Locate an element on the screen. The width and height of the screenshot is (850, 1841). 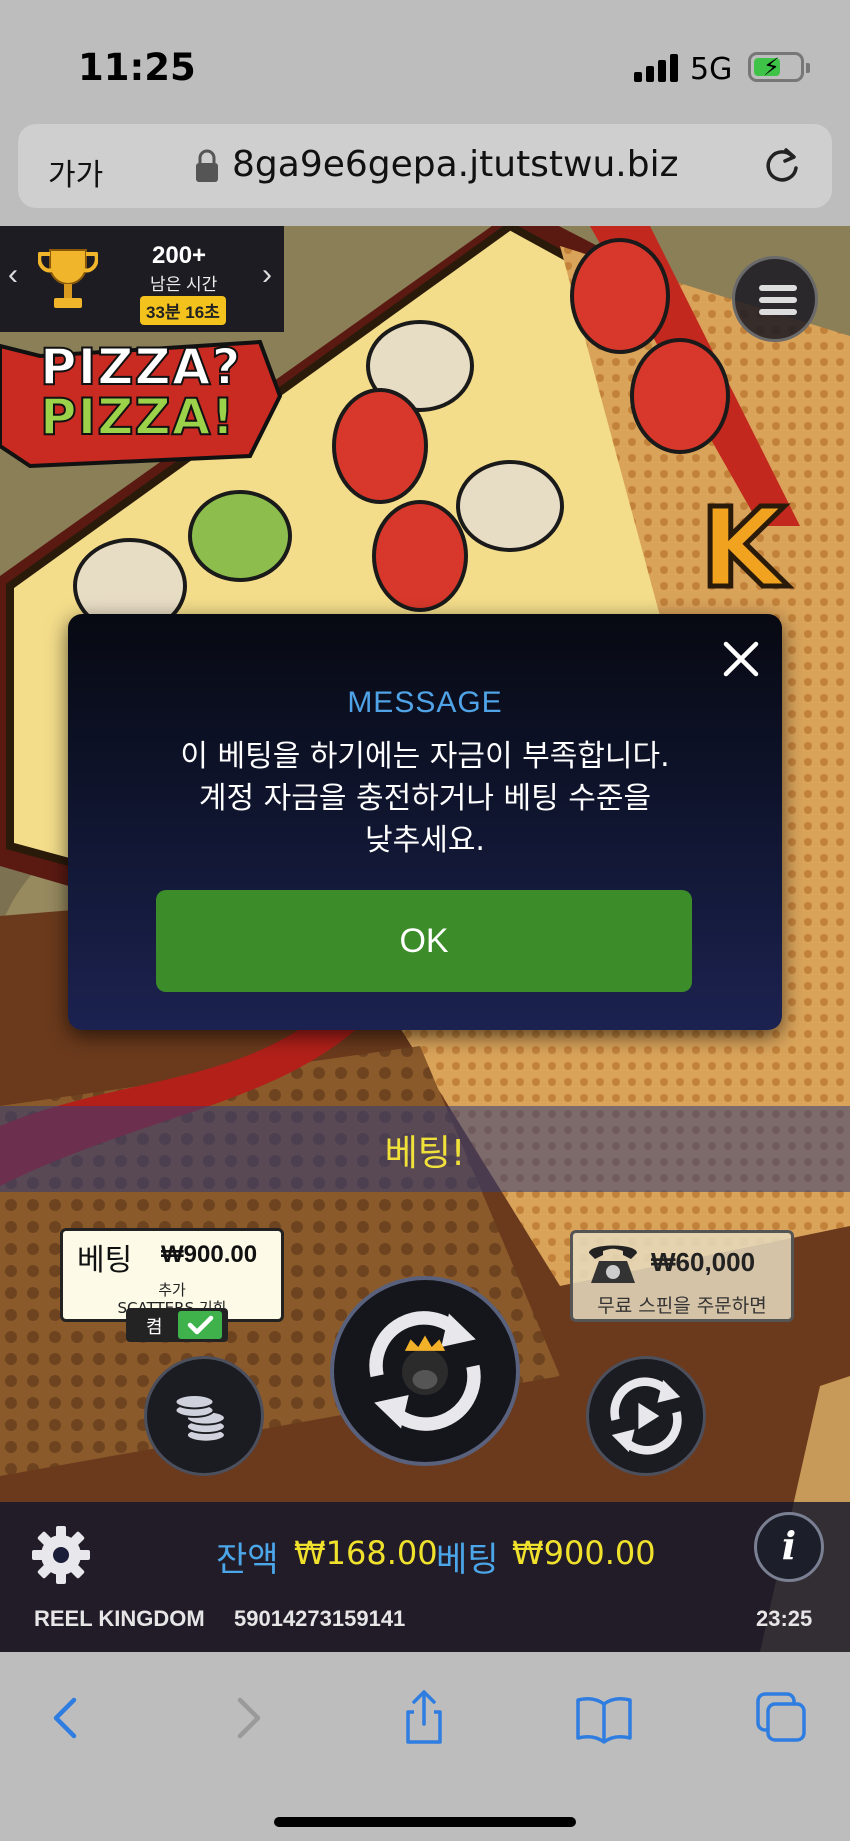
tournament-label: 남은 시간 is located at coordinates (184, 284).